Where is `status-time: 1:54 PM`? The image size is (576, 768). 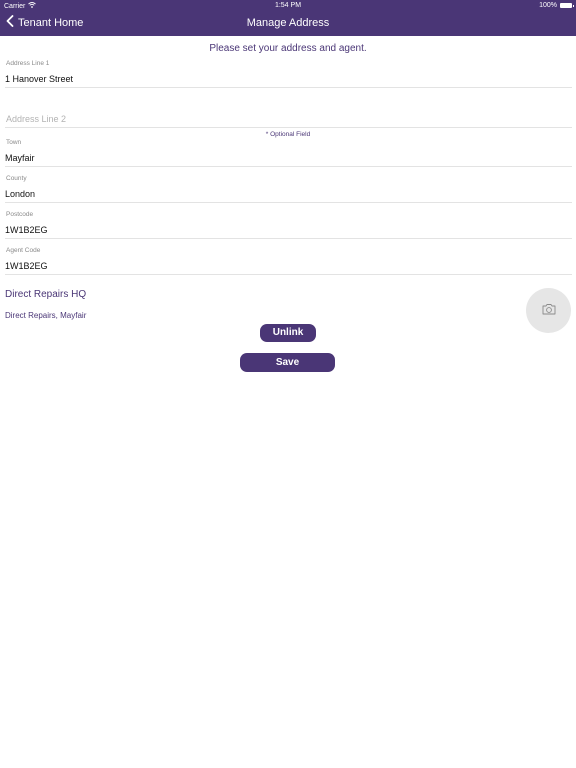
status-time: 1:54 PM is located at coordinates (288, 5).